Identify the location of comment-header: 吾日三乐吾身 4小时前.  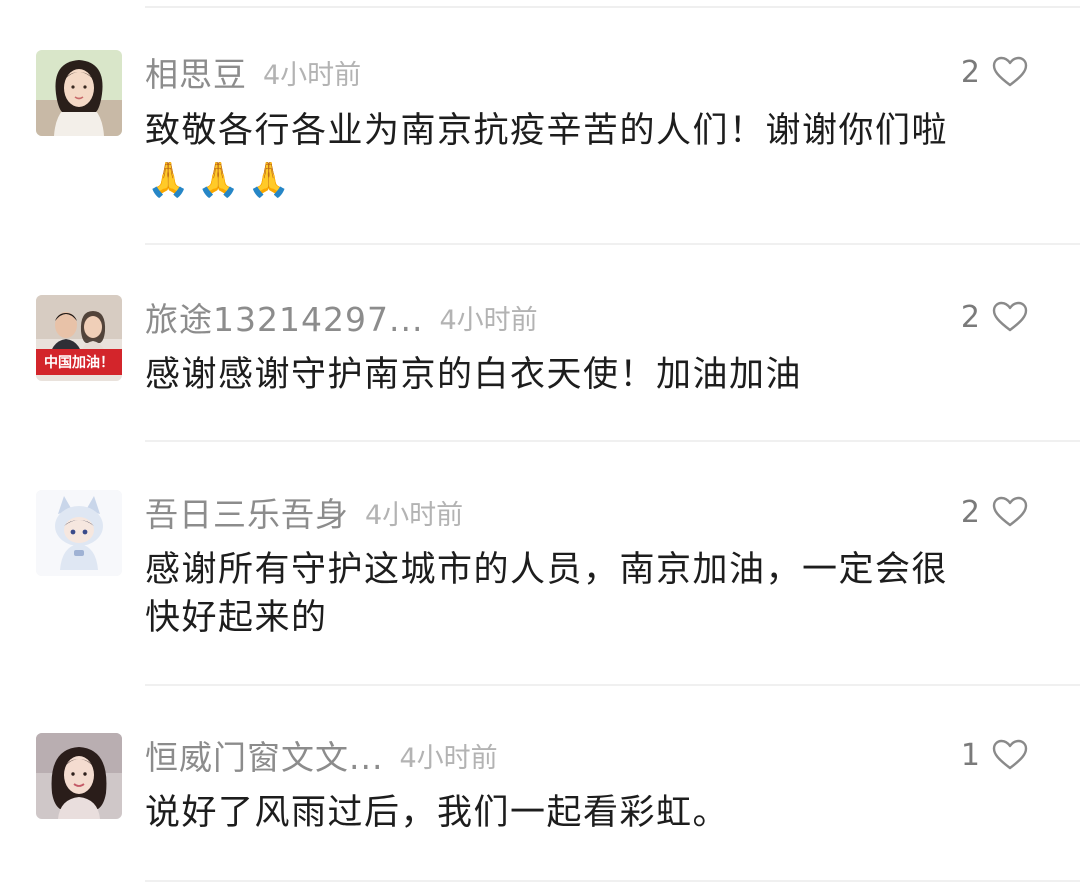
(304, 512).